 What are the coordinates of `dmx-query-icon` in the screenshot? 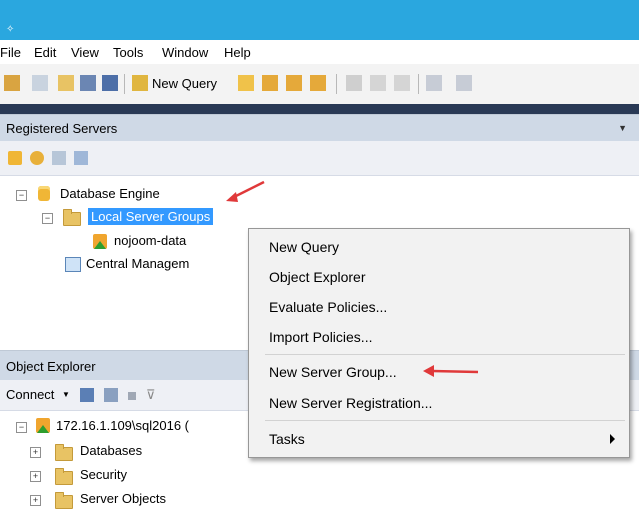 It's located at (294, 83).